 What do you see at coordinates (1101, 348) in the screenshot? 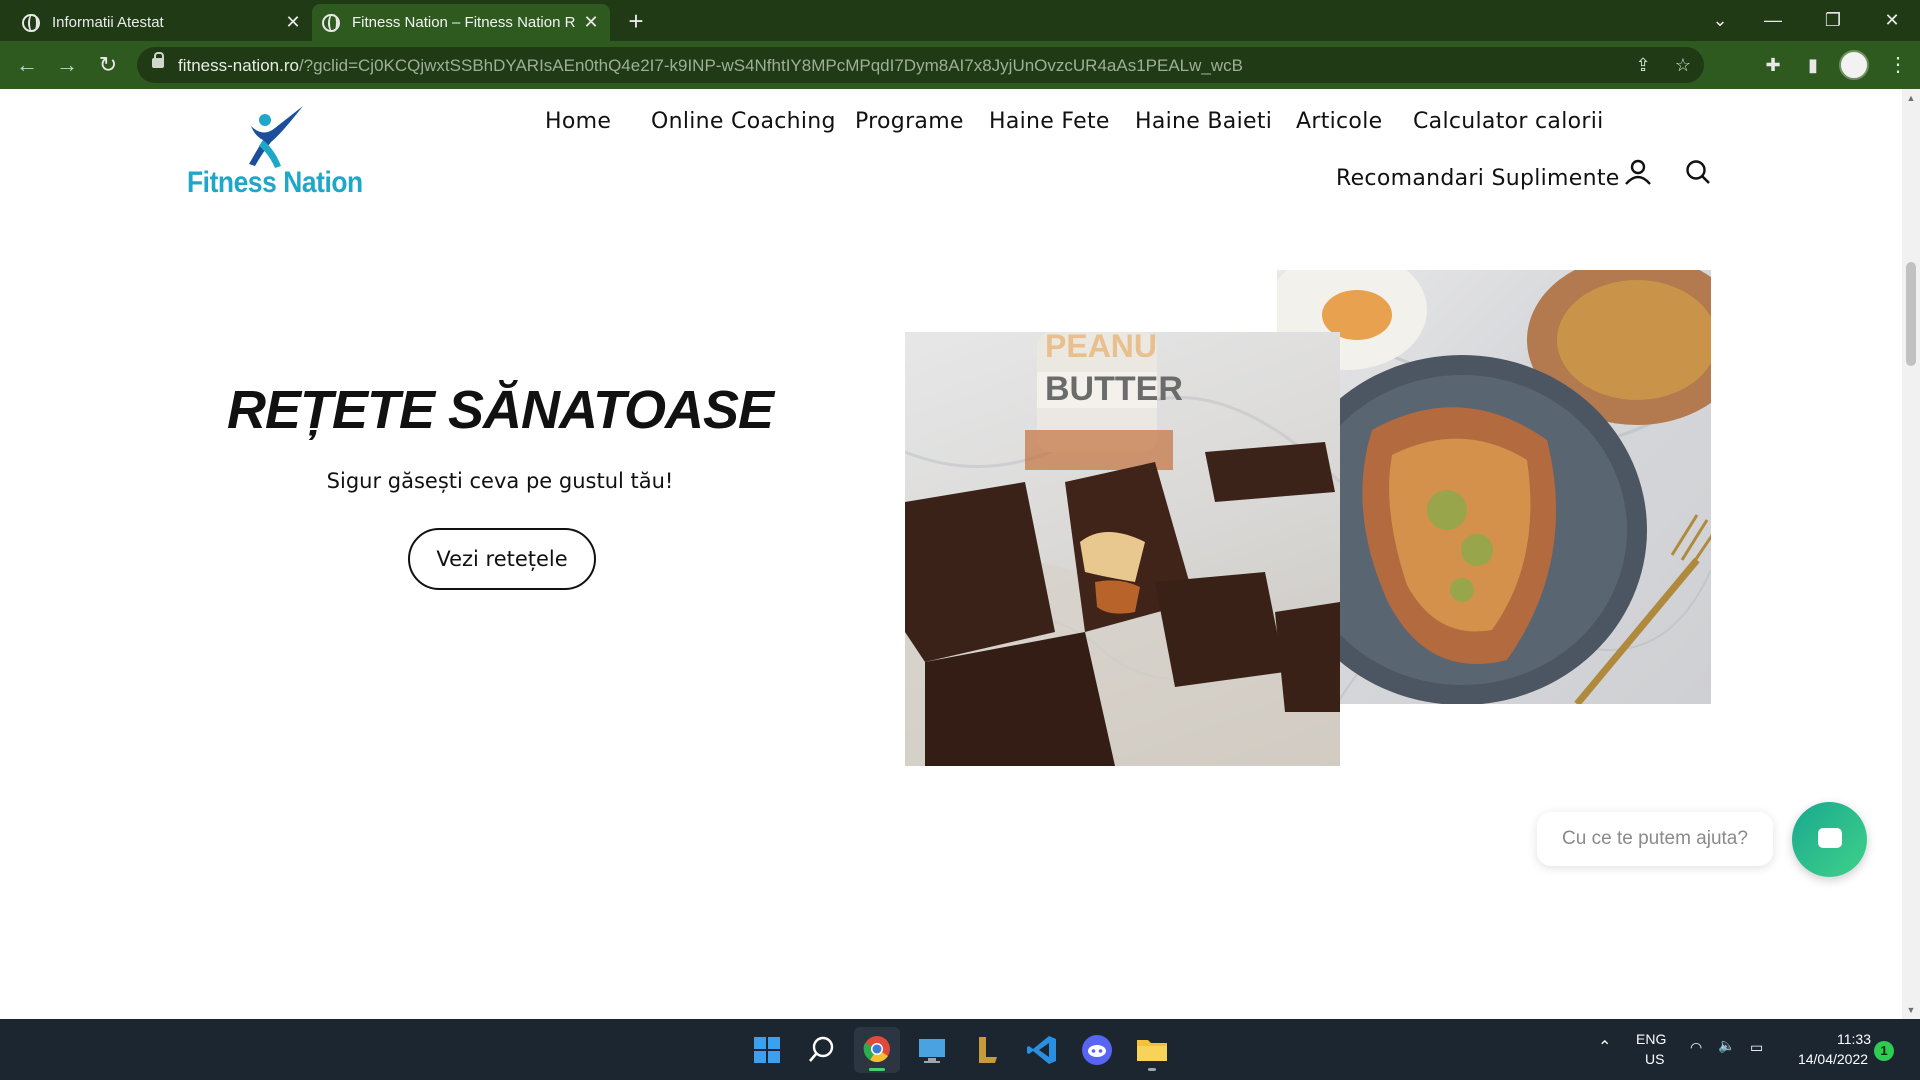
I see `jar-label-peanut: PEANU` at bounding box center [1101, 348].